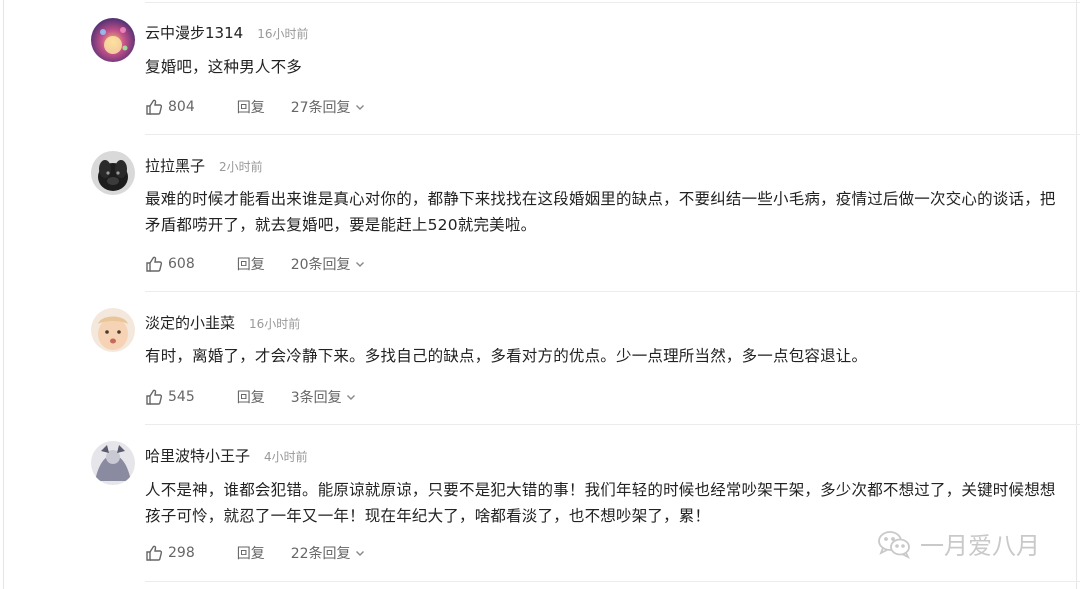 The image size is (1080, 589). What do you see at coordinates (175, 166) in the screenshot?
I see `username-text: 拉拉黑子` at bounding box center [175, 166].